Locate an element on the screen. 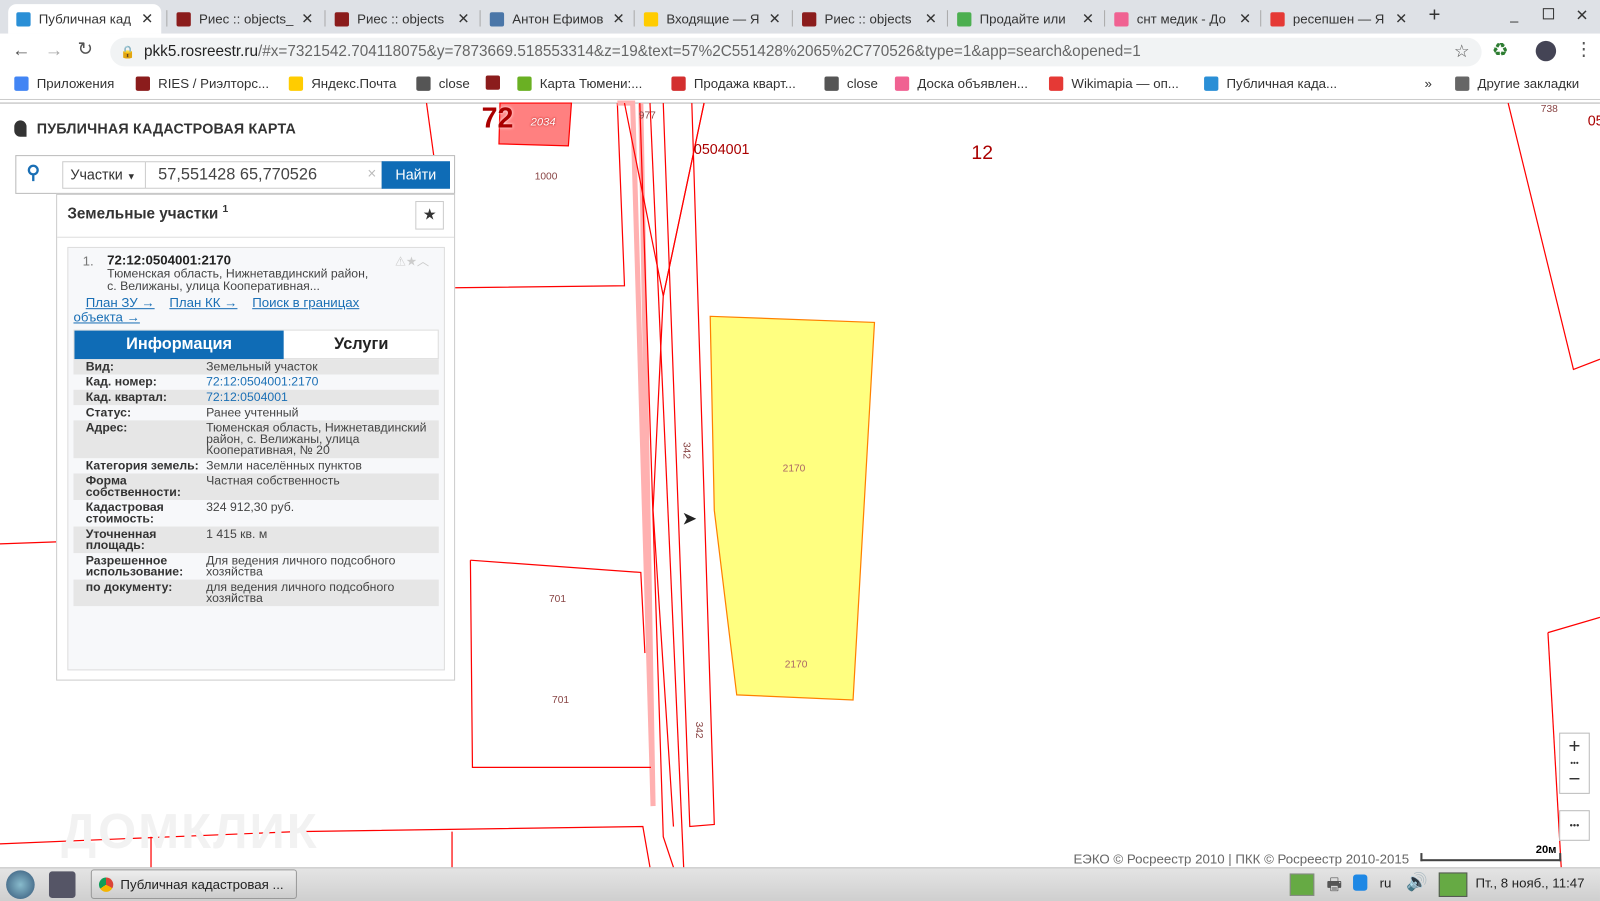  minimize-button: _ is located at coordinates (1514, 14).